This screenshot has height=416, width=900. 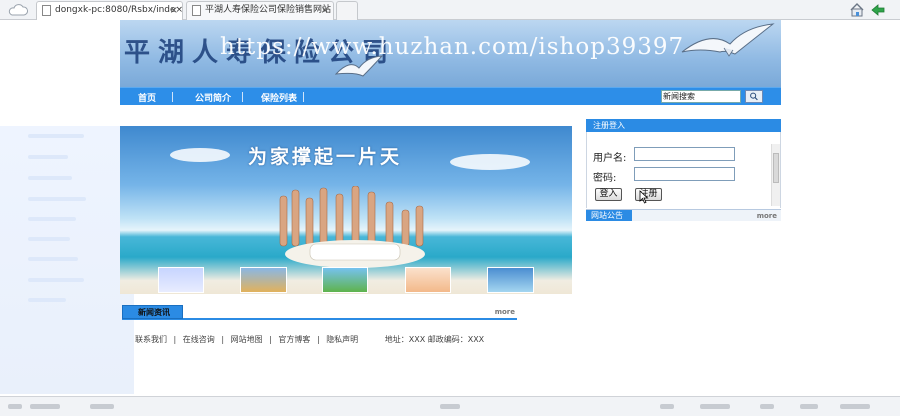 I want to click on login-button: 登入, so click(x=608, y=194).